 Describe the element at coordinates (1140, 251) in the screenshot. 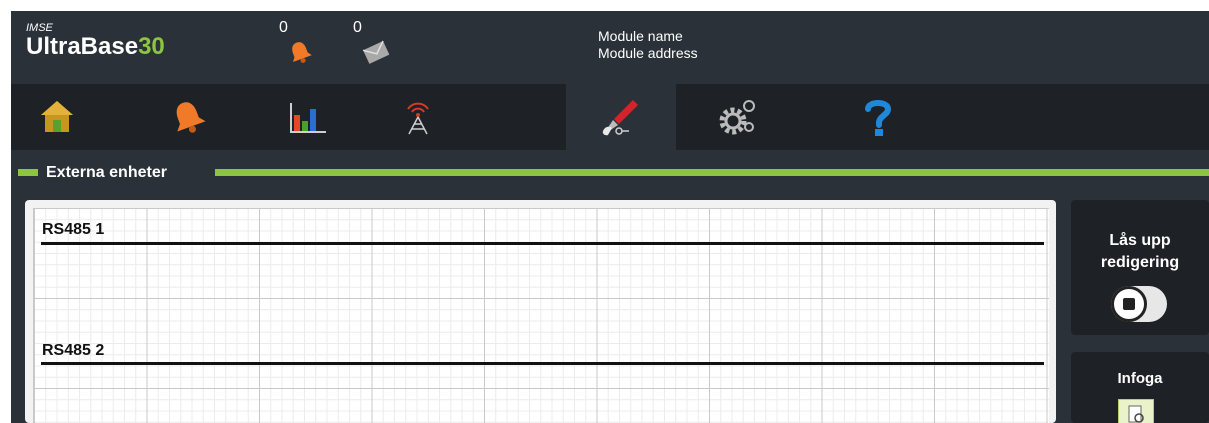

I see `unlock-editing-label: Lås upp redigering` at that location.